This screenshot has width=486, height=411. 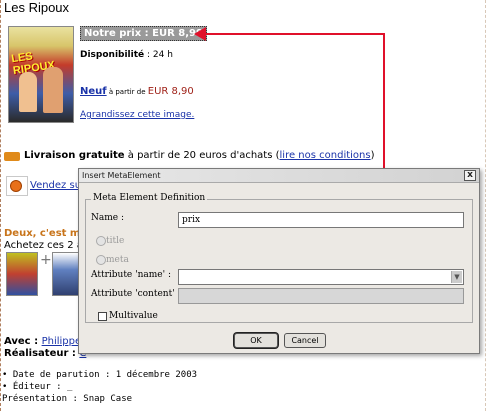 I want to click on attribute-name-label: Attribute 'name' :, so click(x=131, y=275).